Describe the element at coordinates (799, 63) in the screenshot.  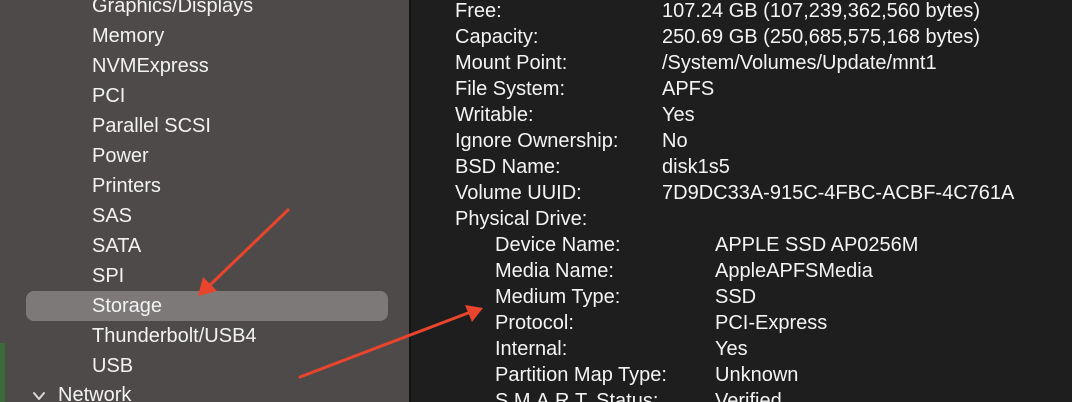
I see `field-value: /System/Volumes/Update/mnt1` at that location.